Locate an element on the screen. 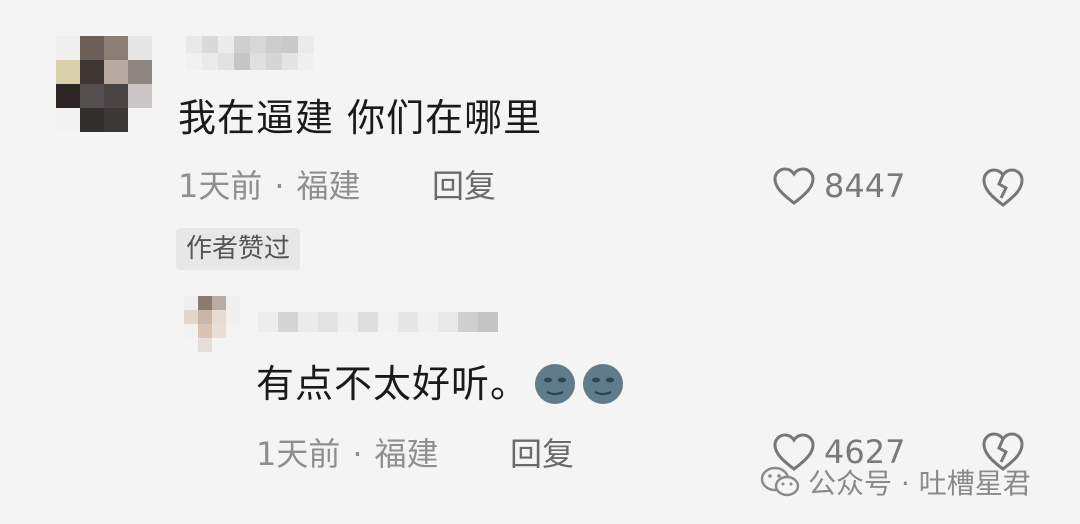 The image size is (1080, 524). reply-username-blurred is located at coordinates (378, 322).